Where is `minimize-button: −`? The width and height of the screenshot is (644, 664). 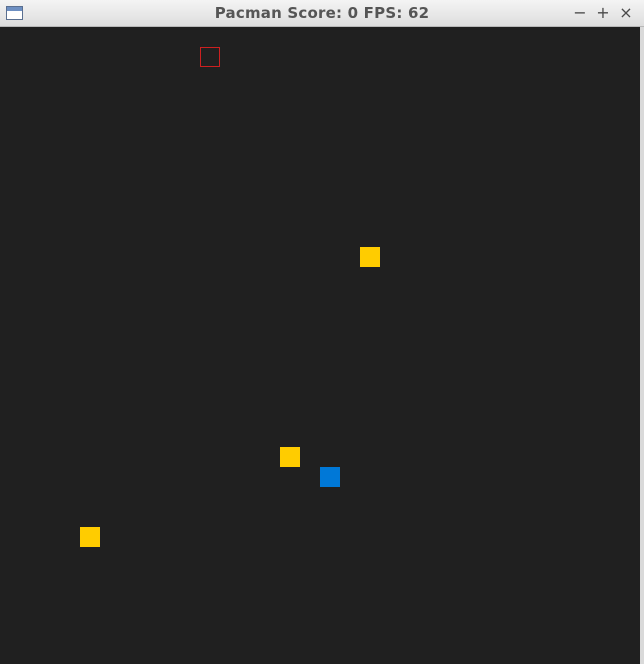 minimize-button: − is located at coordinates (580, 13).